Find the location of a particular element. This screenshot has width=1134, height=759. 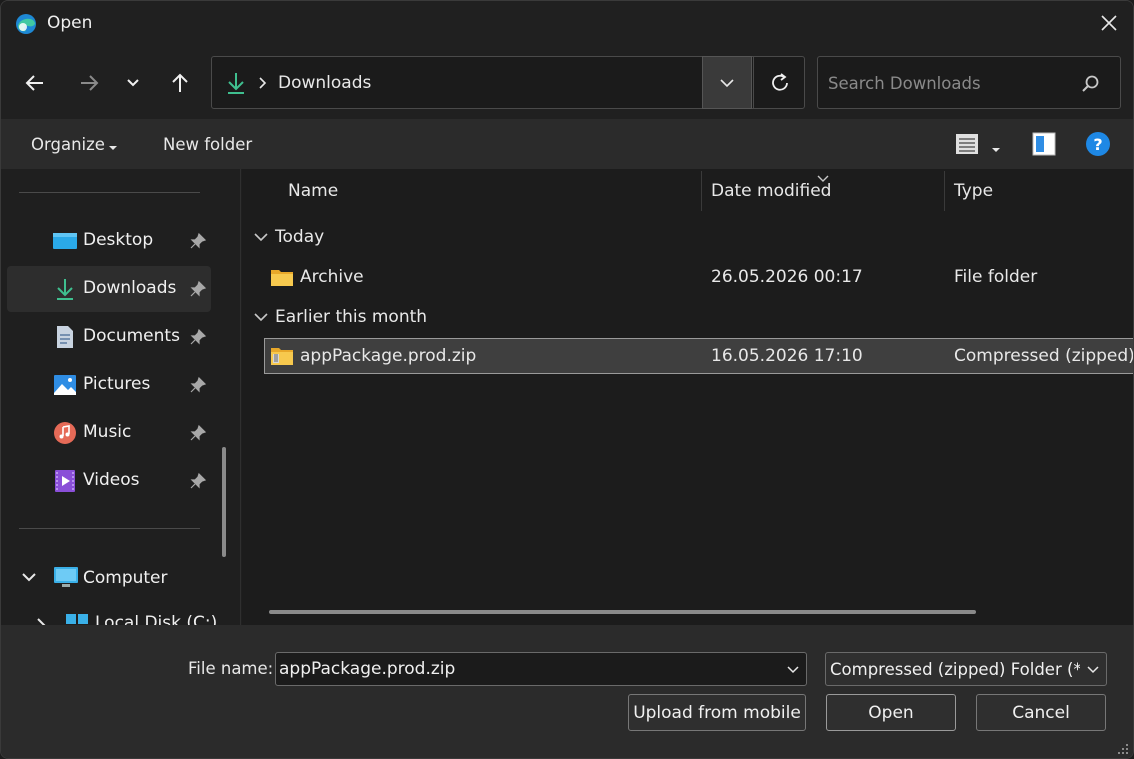

help-icon: ? is located at coordinates (1098, 144).